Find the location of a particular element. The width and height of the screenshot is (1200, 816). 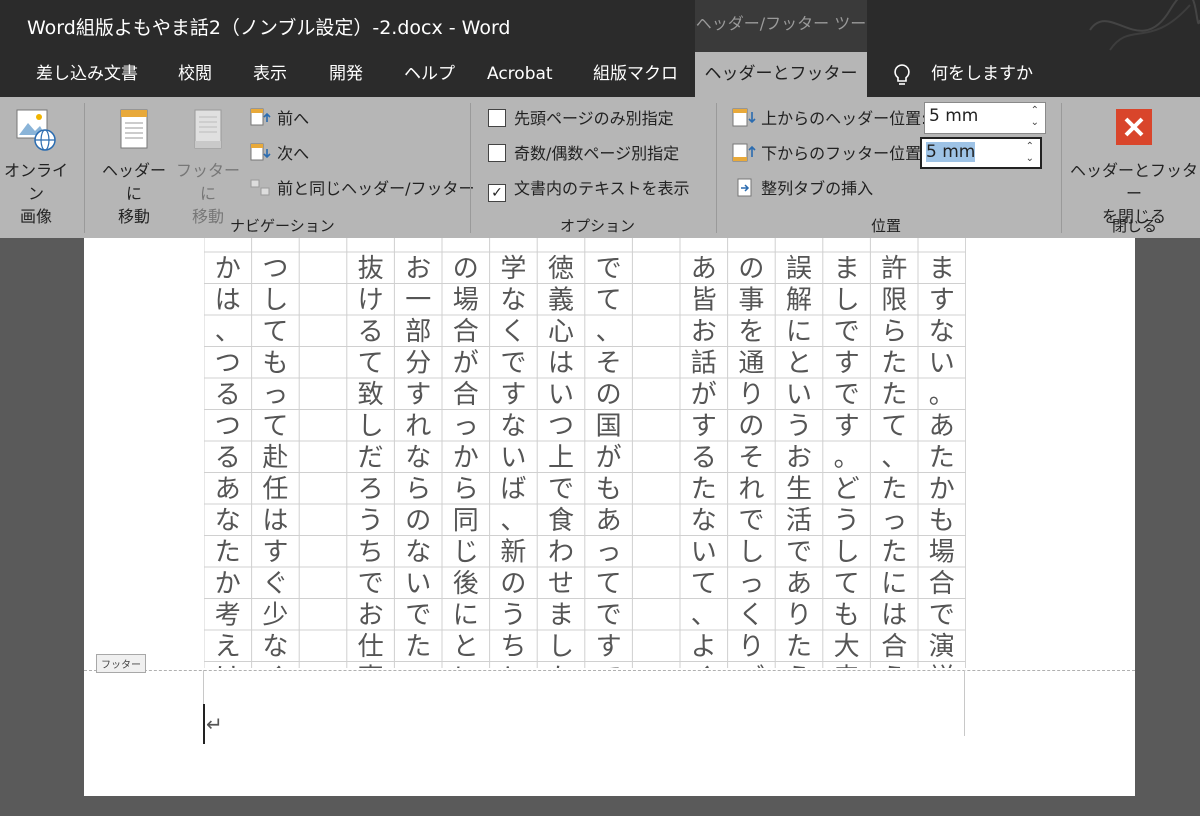

next-button: 次へ is located at coordinates (279, 154).